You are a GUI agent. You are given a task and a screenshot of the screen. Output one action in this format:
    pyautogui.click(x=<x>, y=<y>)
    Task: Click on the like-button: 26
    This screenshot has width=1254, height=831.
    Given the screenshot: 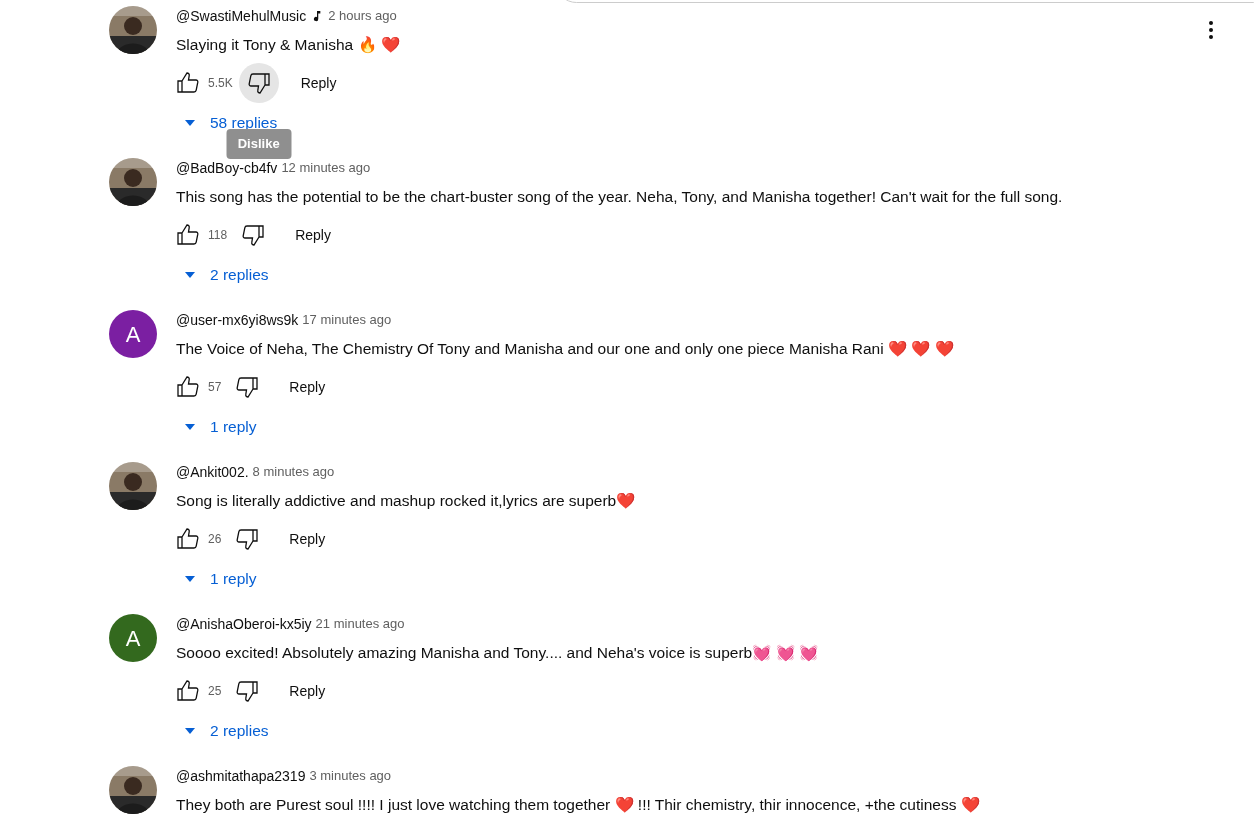 What is the action you would take?
    pyautogui.click(x=202, y=539)
    